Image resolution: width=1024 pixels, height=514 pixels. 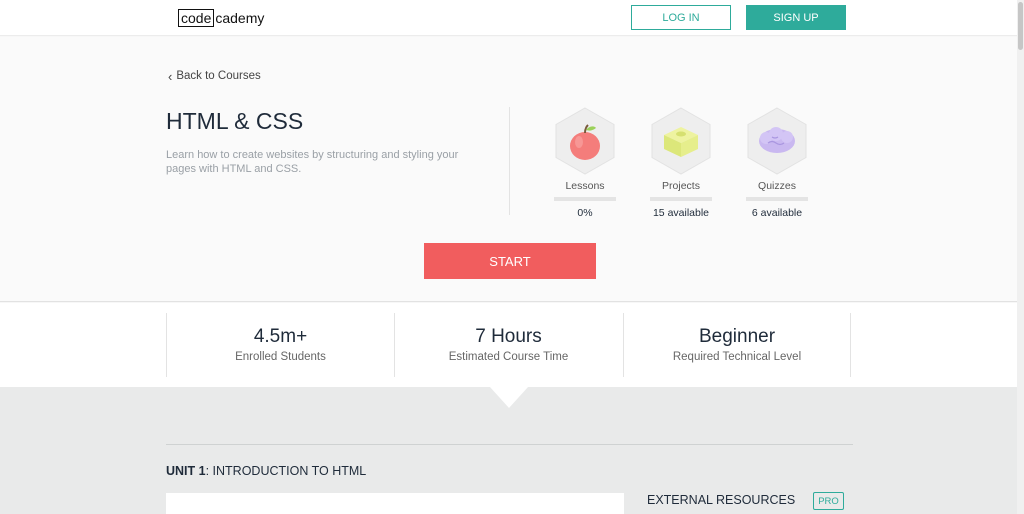 What do you see at coordinates (681, 141) in the screenshot?
I see `block-icon` at bounding box center [681, 141].